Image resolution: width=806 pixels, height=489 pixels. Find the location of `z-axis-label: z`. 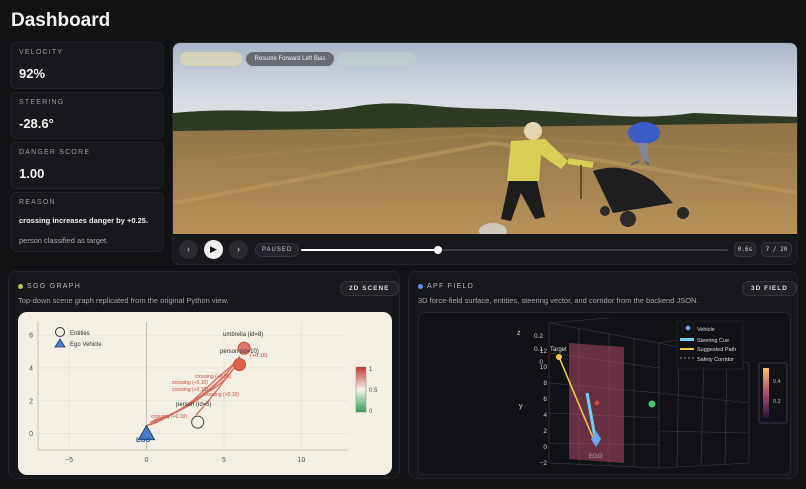

z-axis-label: z is located at coordinates (519, 333).